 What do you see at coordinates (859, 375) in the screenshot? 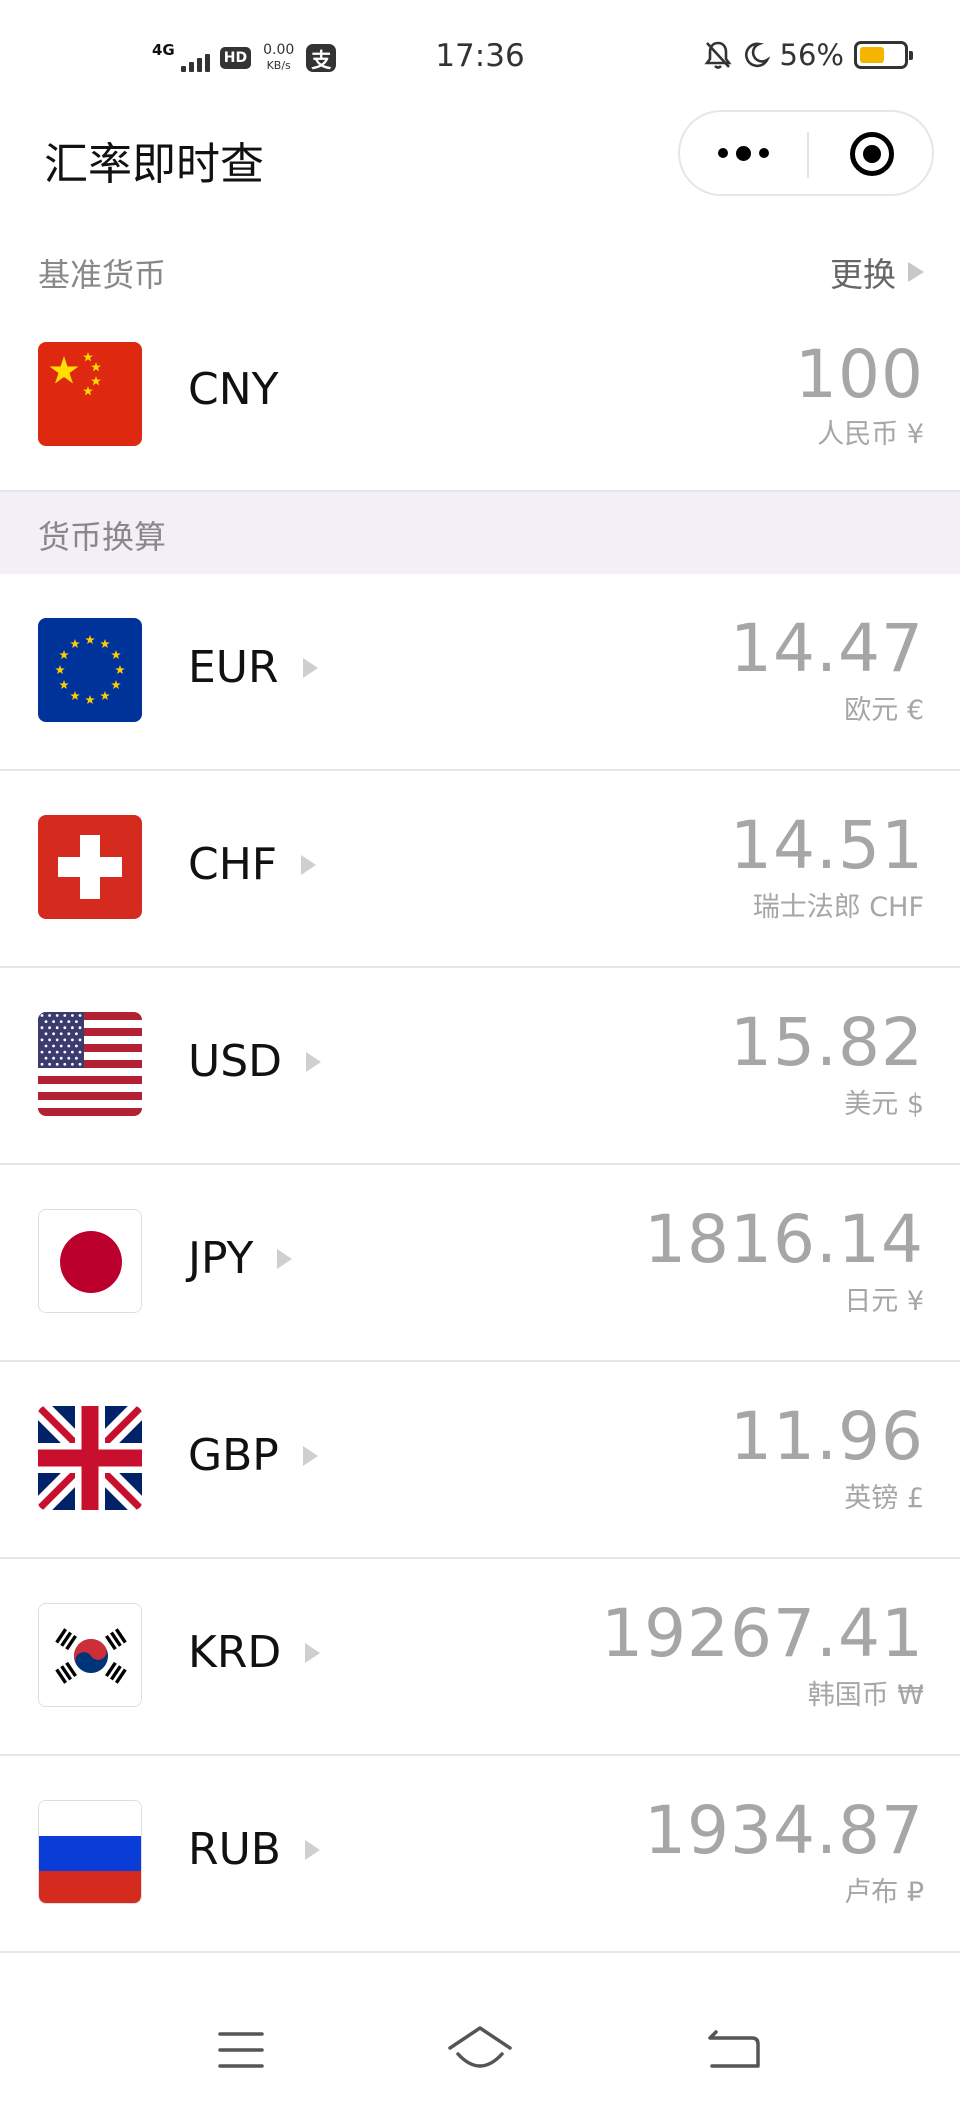
I see `base-amount: 100` at bounding box center [859, 375].